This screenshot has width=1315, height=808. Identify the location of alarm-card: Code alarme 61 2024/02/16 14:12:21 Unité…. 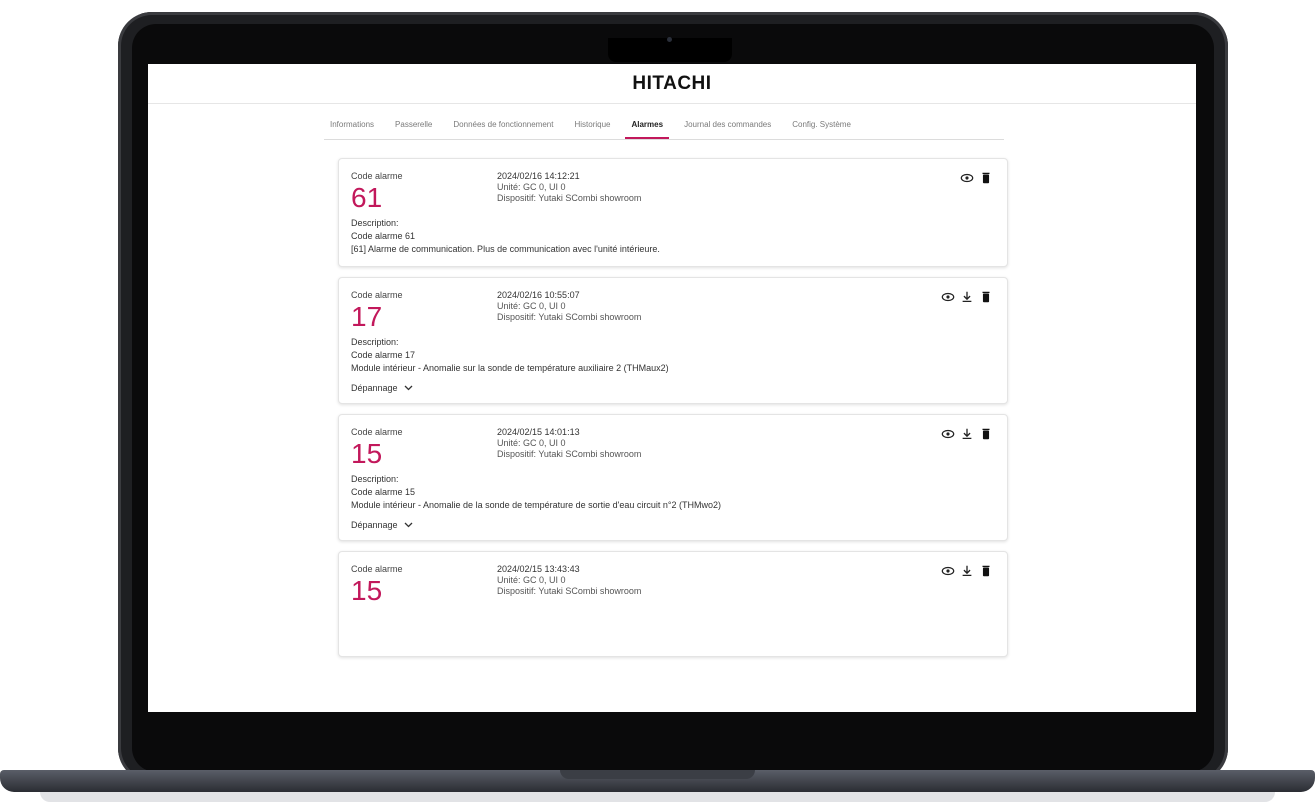
(673, 212).